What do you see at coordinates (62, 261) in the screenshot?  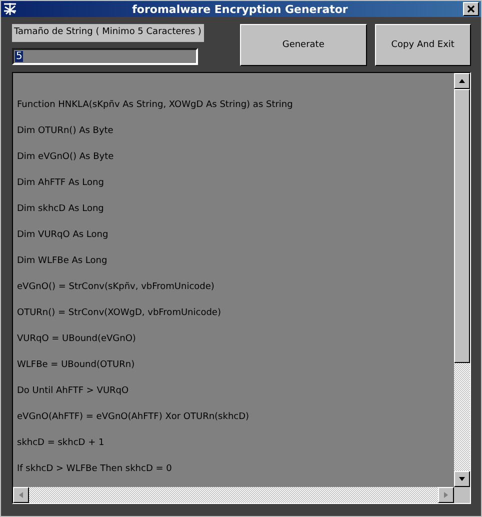 I see `code-line: Dim WLFBe As Long` at bounding box center [62, 261].